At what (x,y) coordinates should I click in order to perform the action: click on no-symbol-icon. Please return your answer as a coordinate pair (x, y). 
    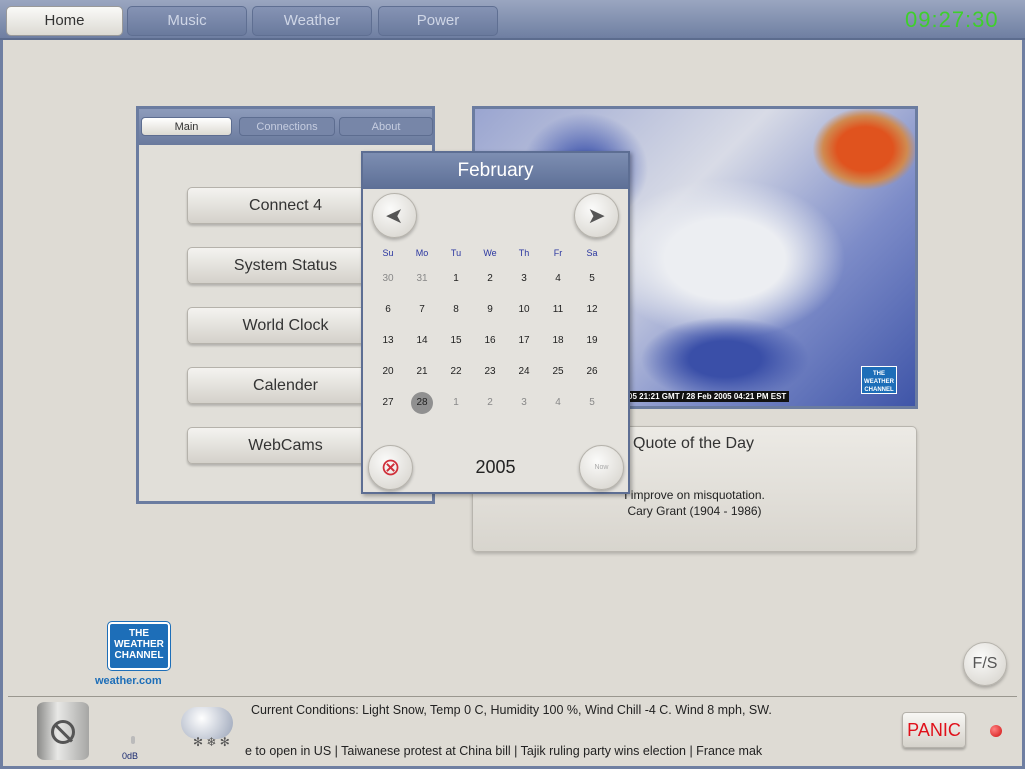
    Looking at the image, I should click on (63, 732).